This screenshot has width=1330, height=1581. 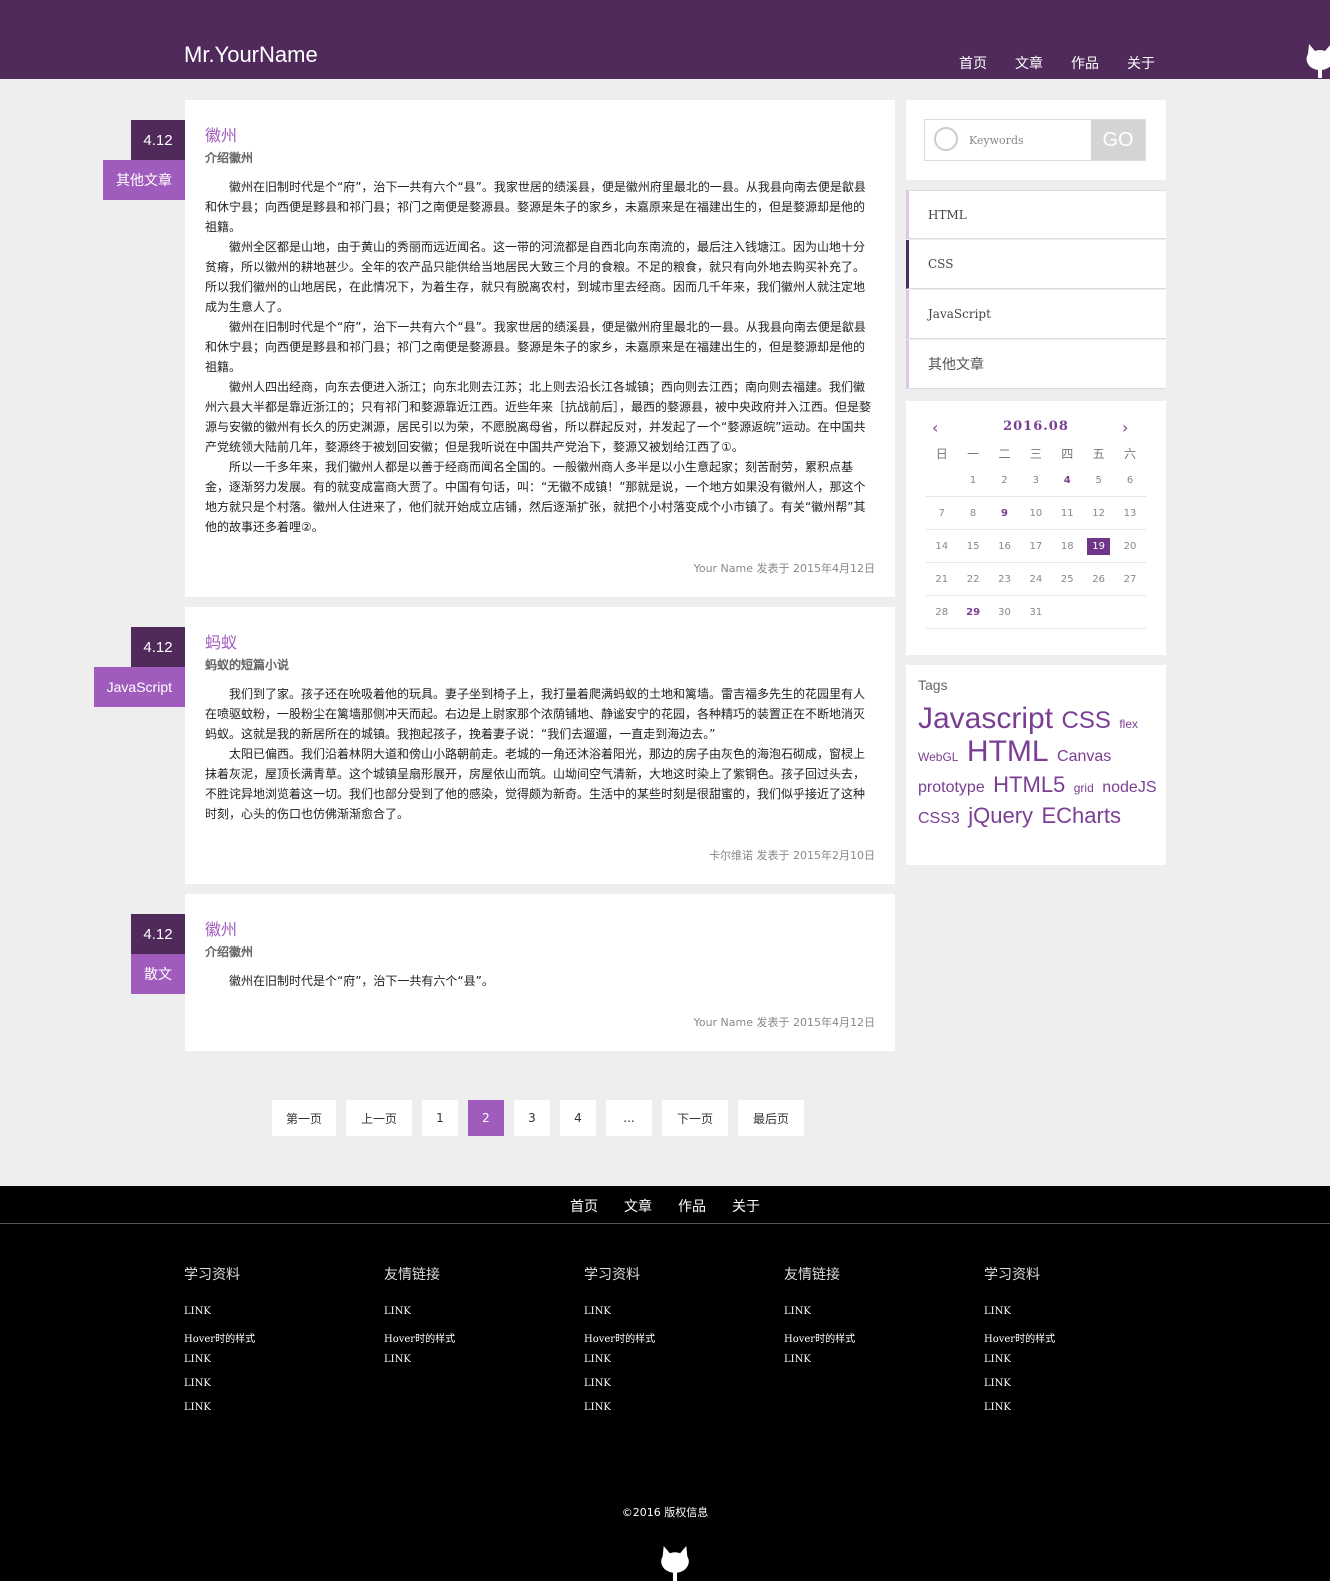 I want to click on tag-link: ECharts, so click(x=1081, y=815).